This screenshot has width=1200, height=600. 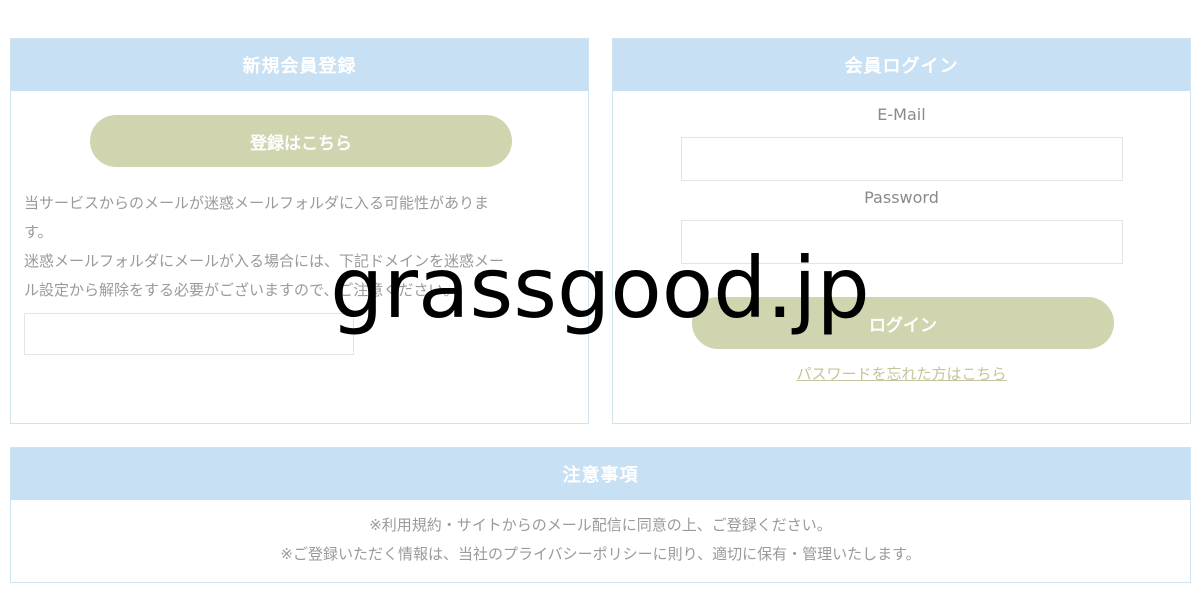 I want to click on domain-box, so click(x=189, y=334).